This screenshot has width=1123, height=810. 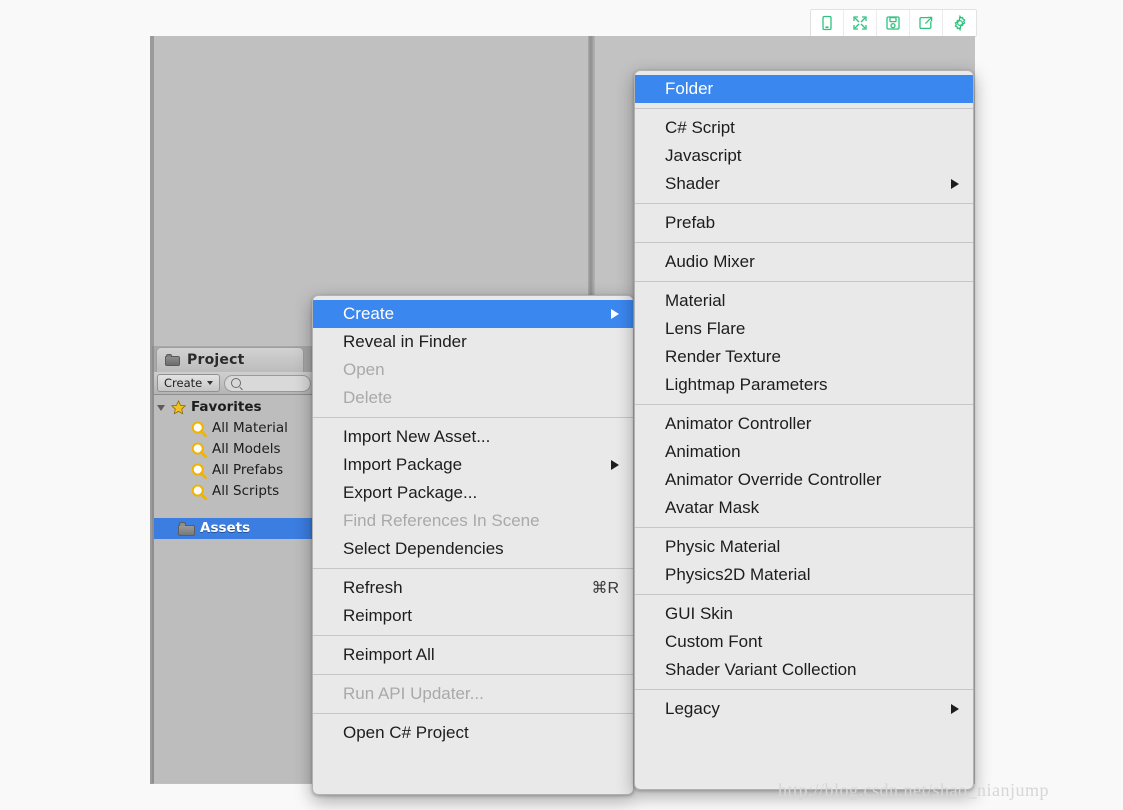 What do you see at coordinates (804, 301) in the screenshot?
I see `submenu-item-material: Material` at bounding box center [804, 301].